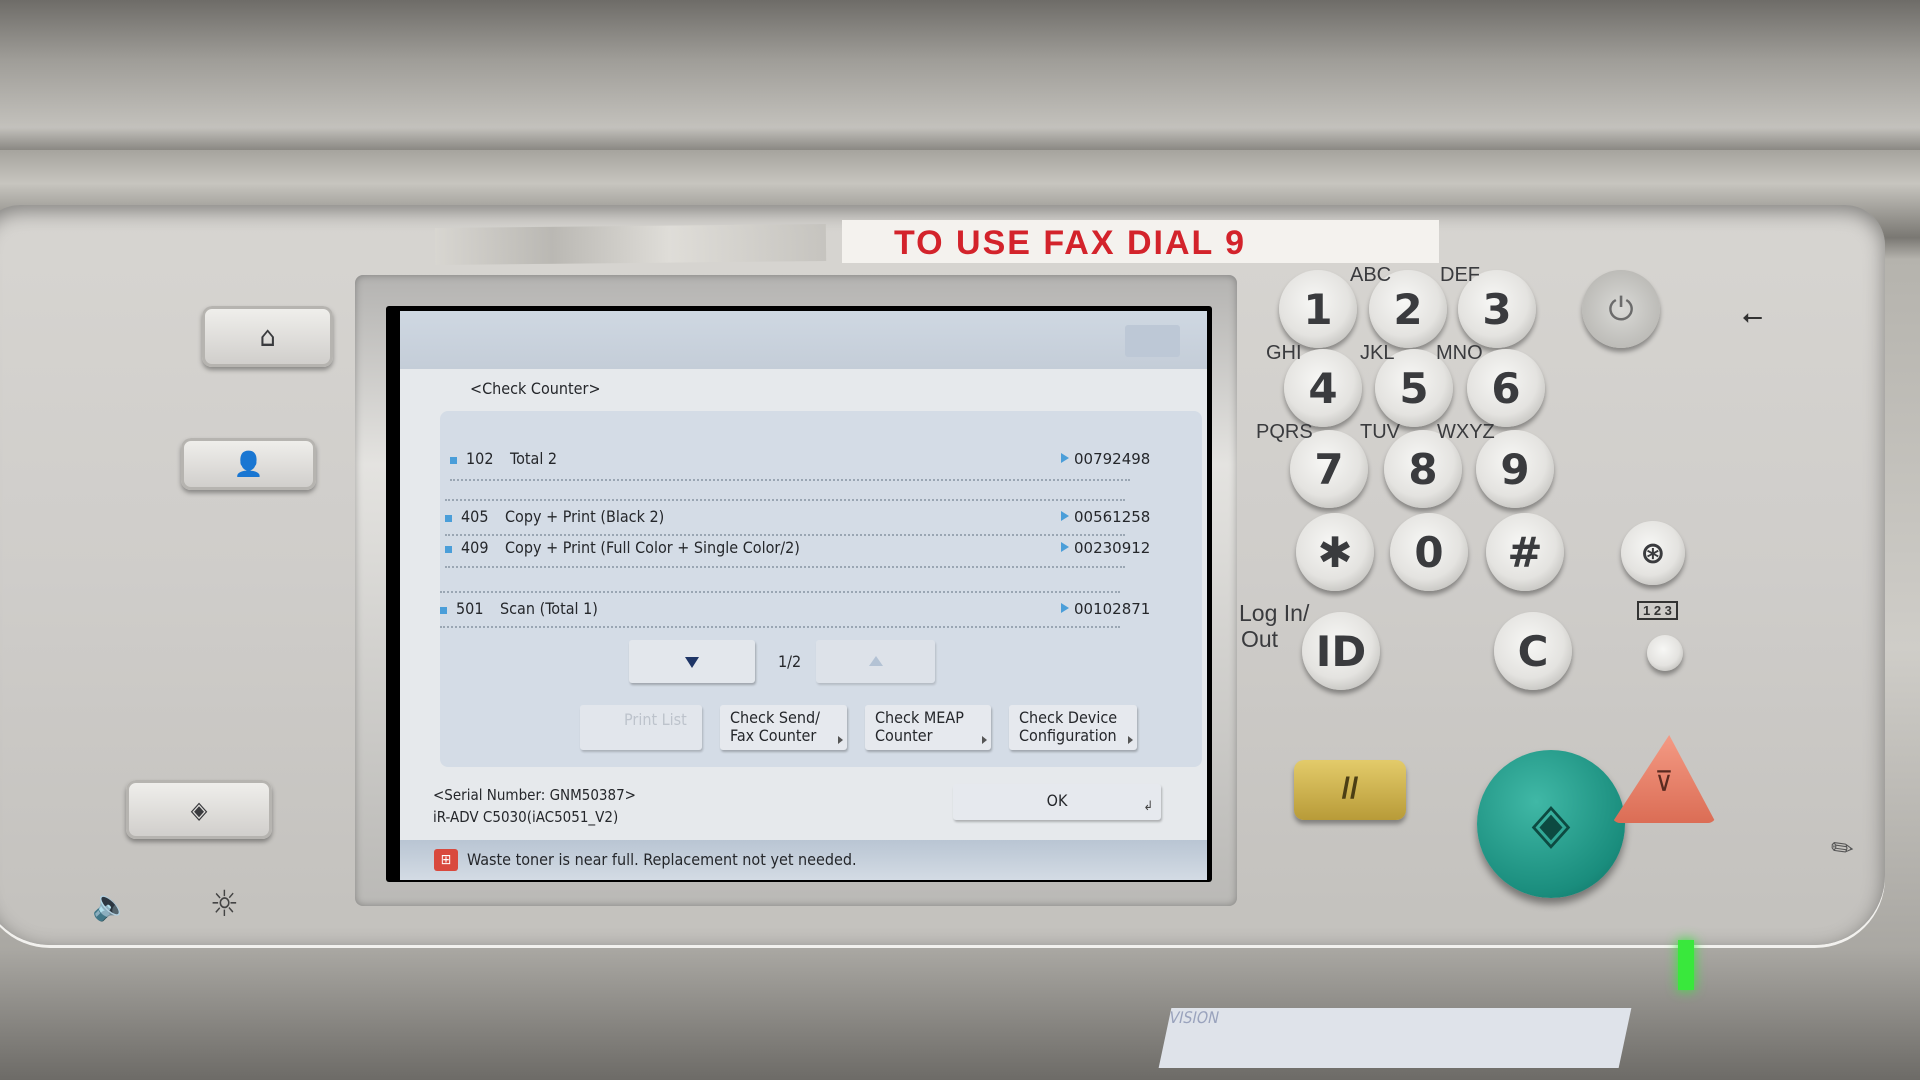 Image resolution: width=1920 pixels, height=1080 pixels. I want to click on reset-icon: //, so click(1350, 788).